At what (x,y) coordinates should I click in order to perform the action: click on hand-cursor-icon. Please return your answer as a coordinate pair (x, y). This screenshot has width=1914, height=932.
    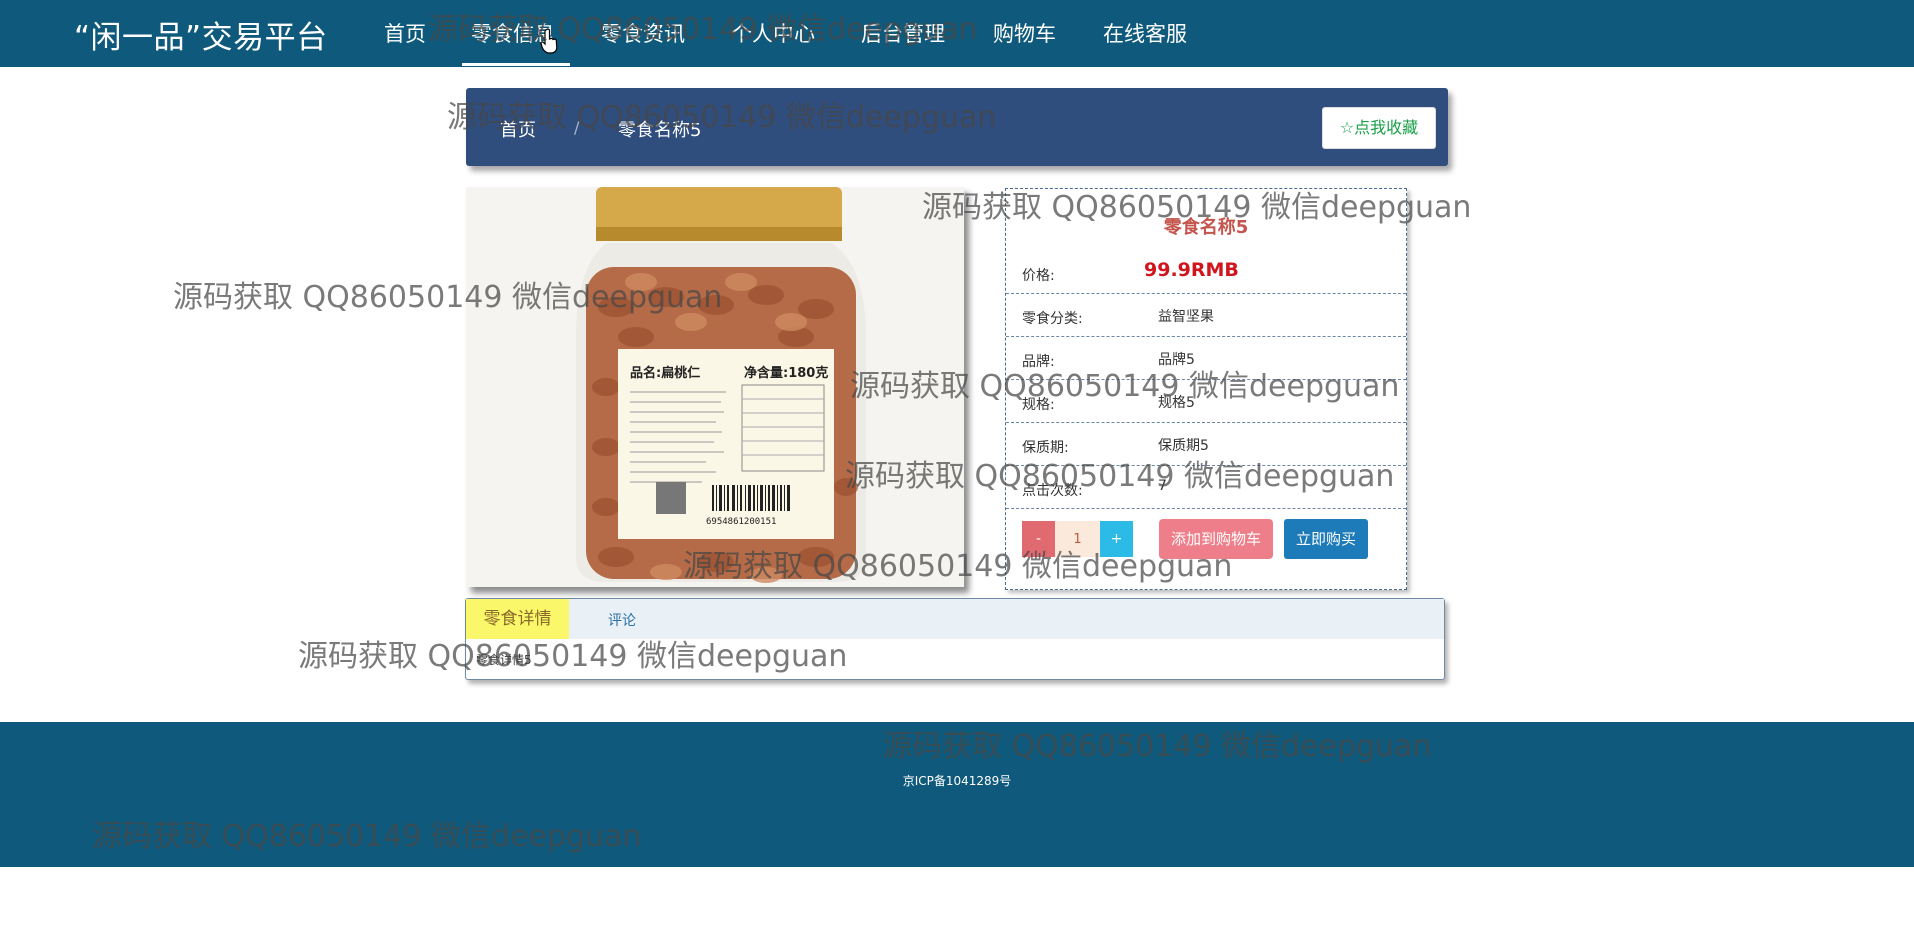
    Looking at the image, I should click on (549, 41).